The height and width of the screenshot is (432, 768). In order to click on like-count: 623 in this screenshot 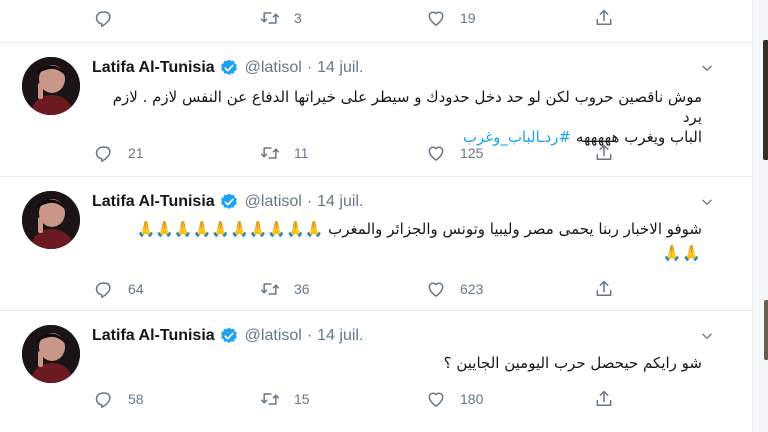, I will do `click(472, 289)`.